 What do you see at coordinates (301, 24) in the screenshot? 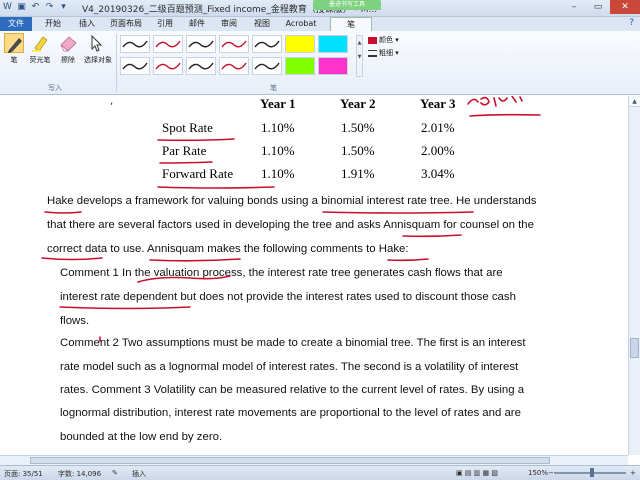
I see `tab-acrobat: Acrobat` at bounding box center [301, 24].